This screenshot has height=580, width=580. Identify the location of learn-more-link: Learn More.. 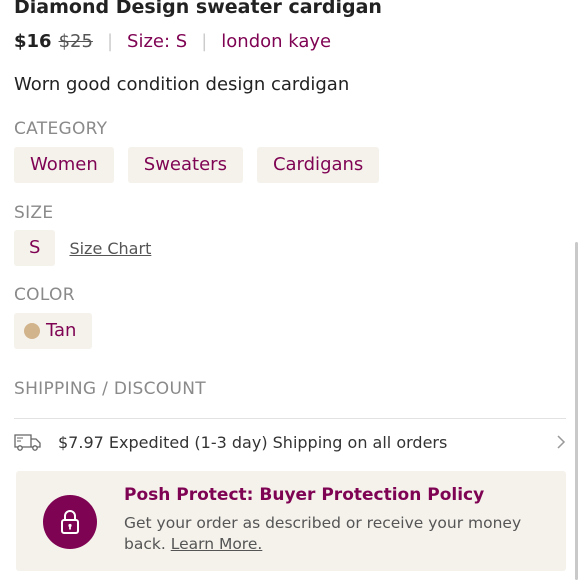
(217, 544).